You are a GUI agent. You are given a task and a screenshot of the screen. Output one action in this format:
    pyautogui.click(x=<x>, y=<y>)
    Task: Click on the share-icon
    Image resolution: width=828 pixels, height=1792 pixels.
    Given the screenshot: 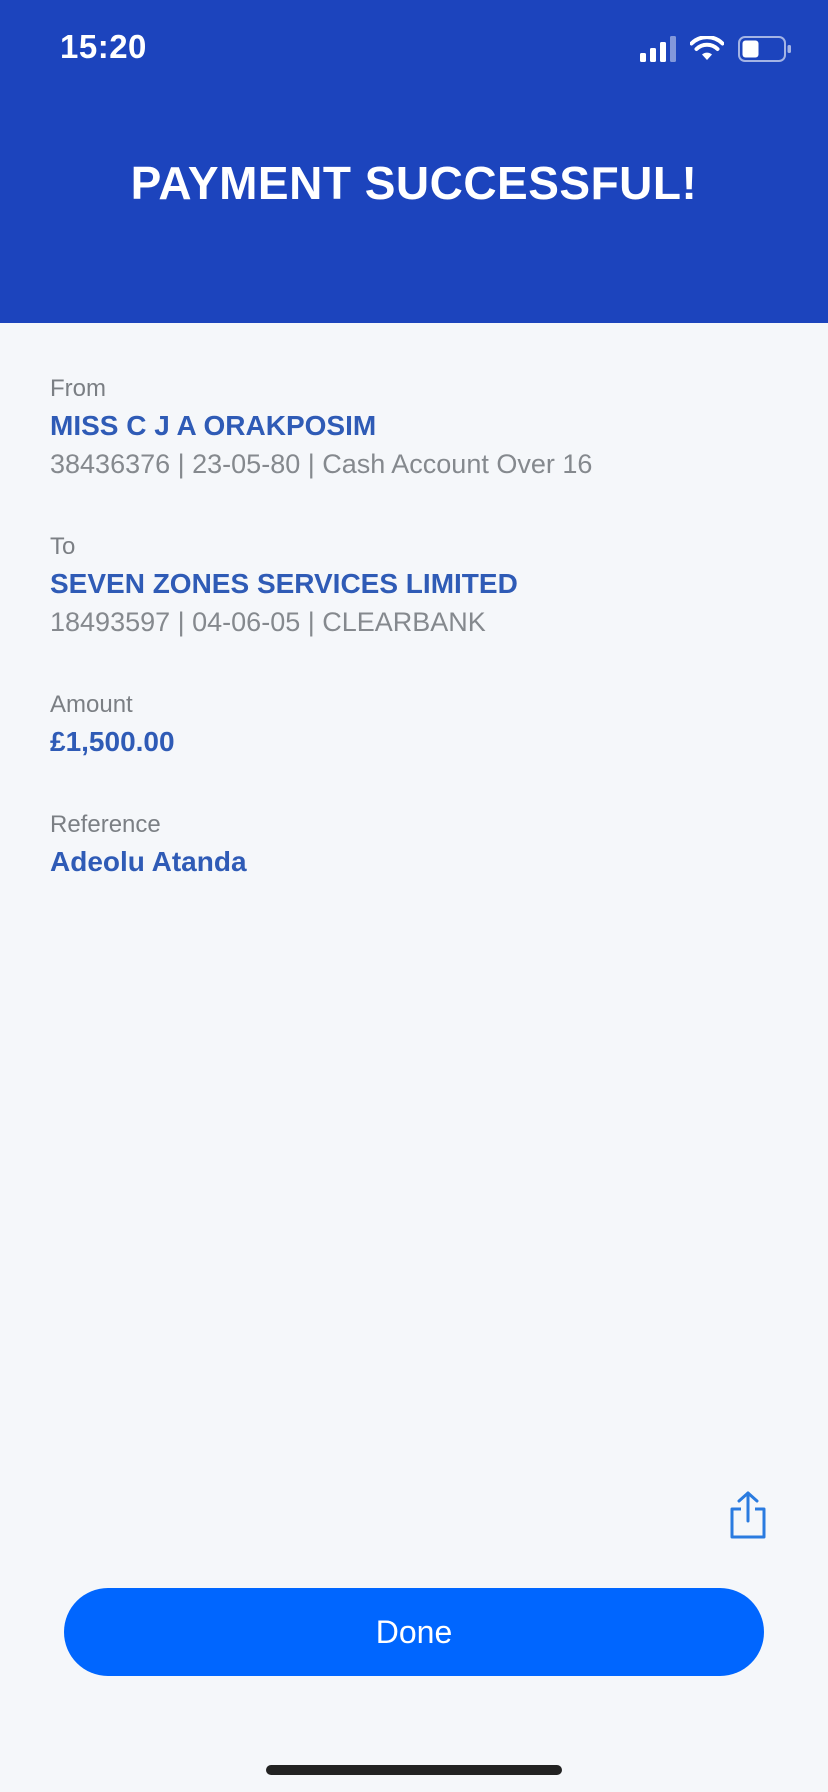 What is the action you would take?
    pyautogui.click(x=748, y=1515)
    